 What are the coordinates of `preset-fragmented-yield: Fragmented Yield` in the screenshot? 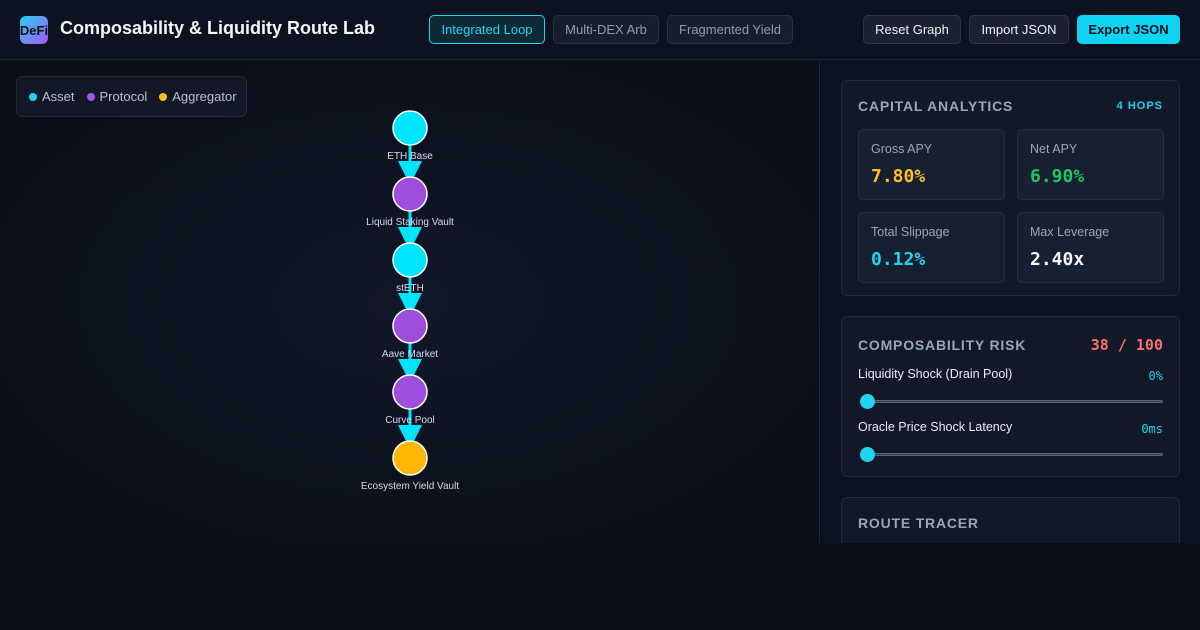 It's located at (730, 29).